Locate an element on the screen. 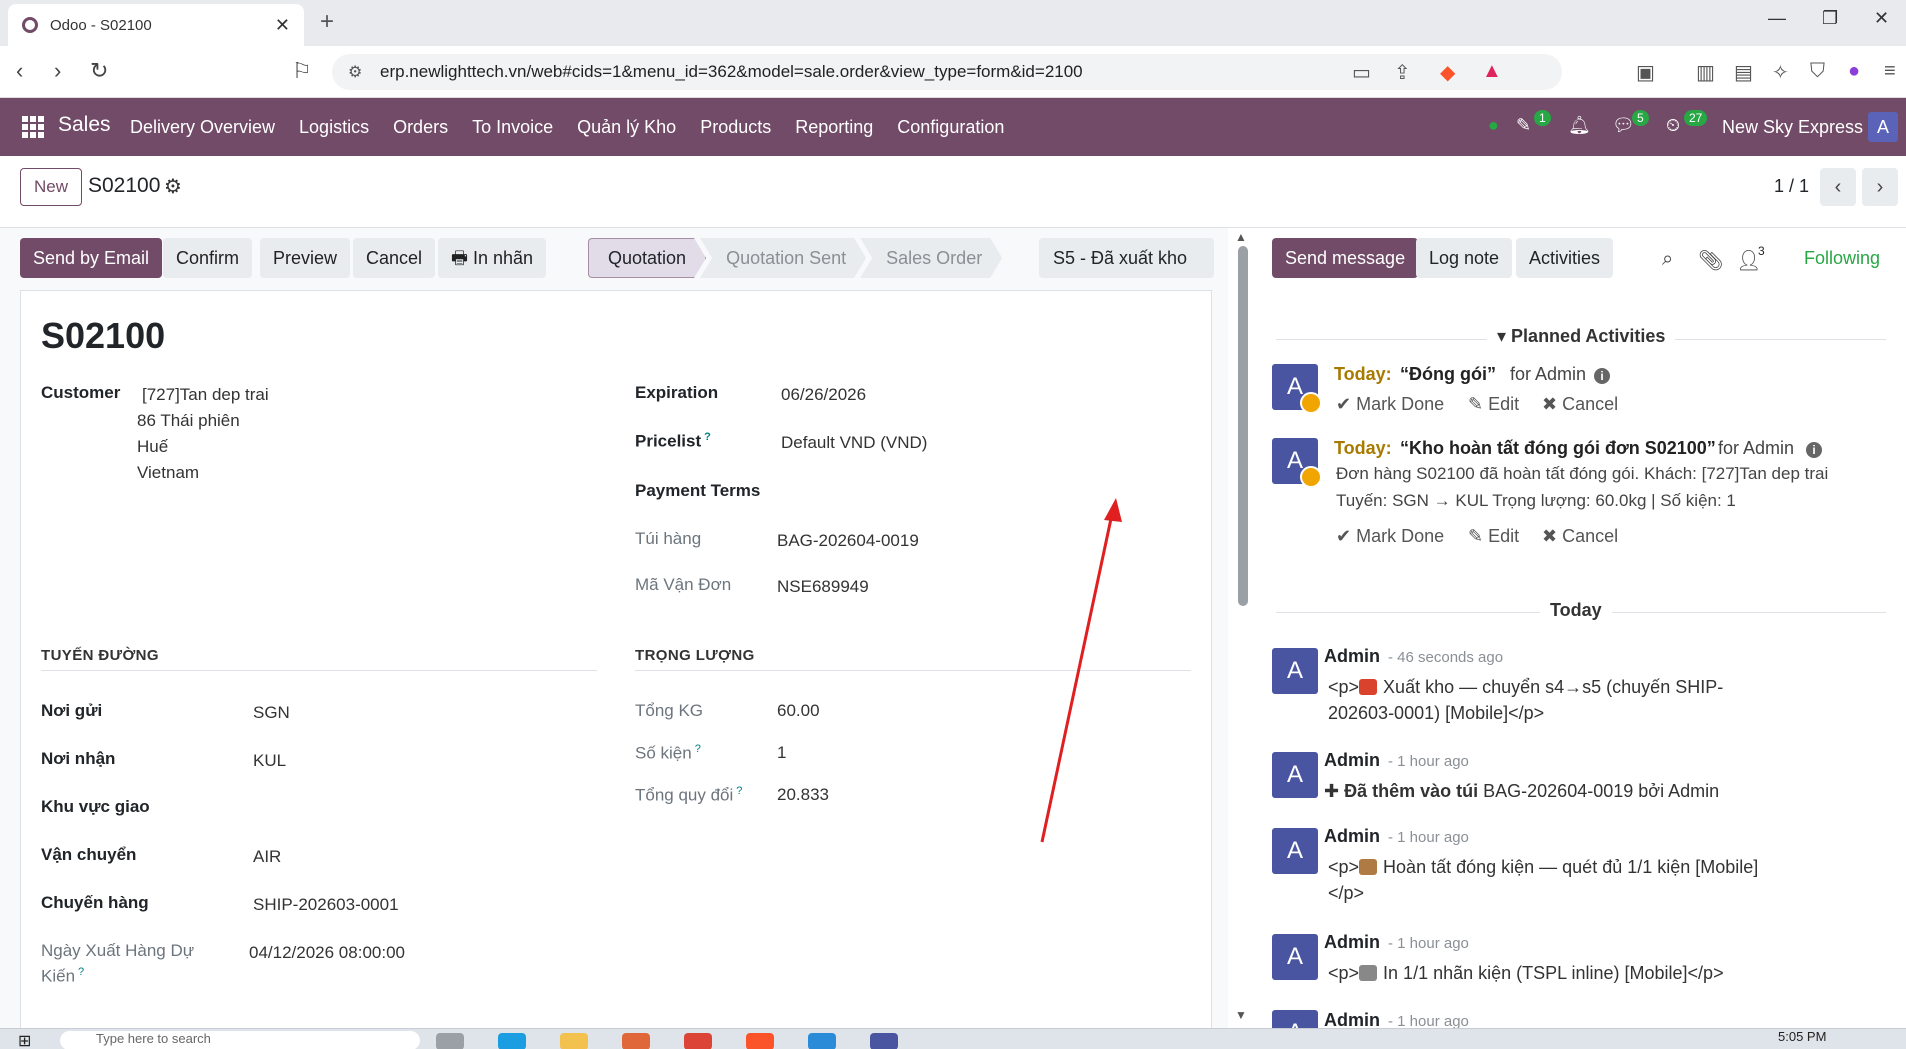 The width and height of the screenshot is (1906, 1049). taskbar-search: Type here to search is located at coordinates (240, 1040).